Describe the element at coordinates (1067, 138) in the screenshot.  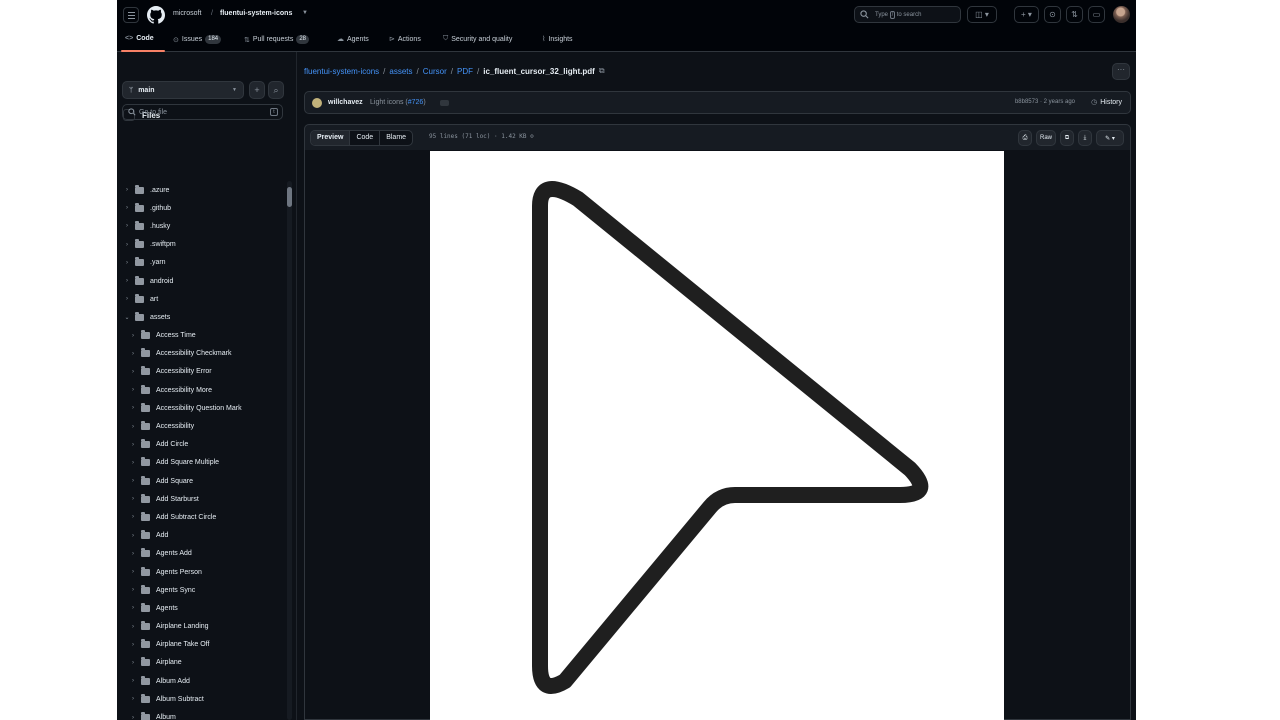
I see `copy-raw-button: ⧉` at that location.